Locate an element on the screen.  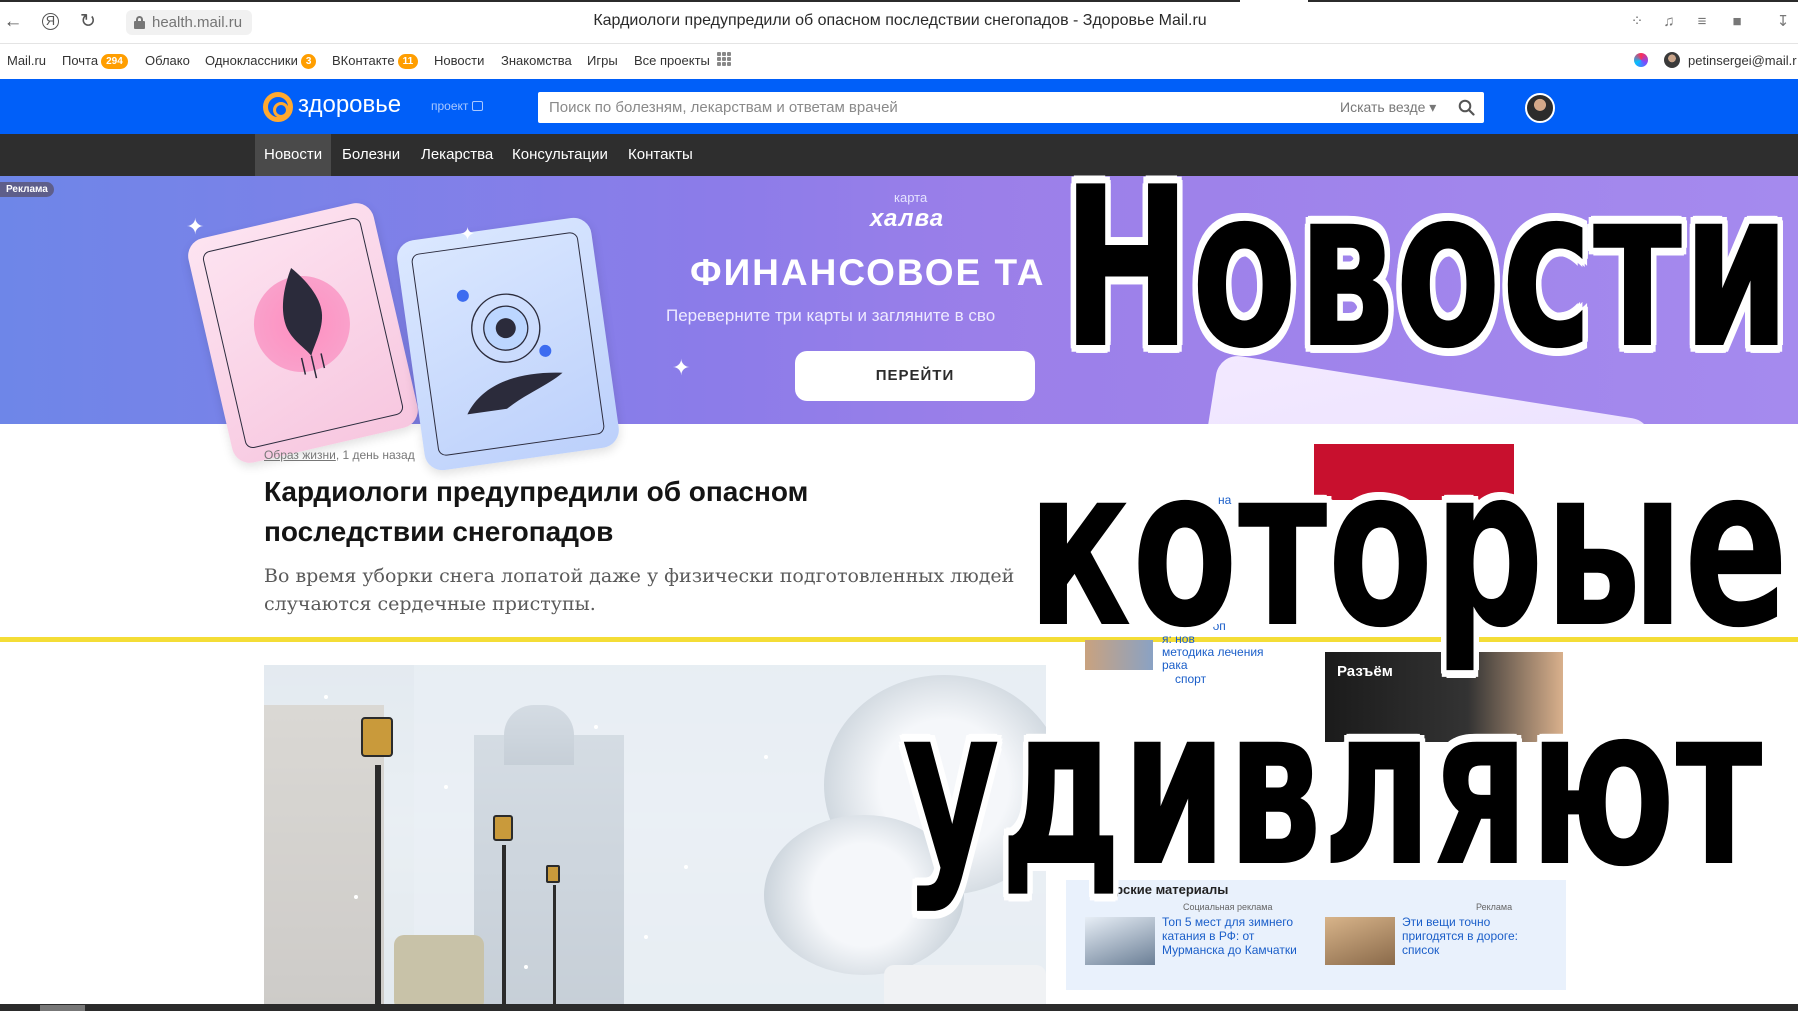
user-email: petinsergei@mail.r is located at coordinates (1742, 60).